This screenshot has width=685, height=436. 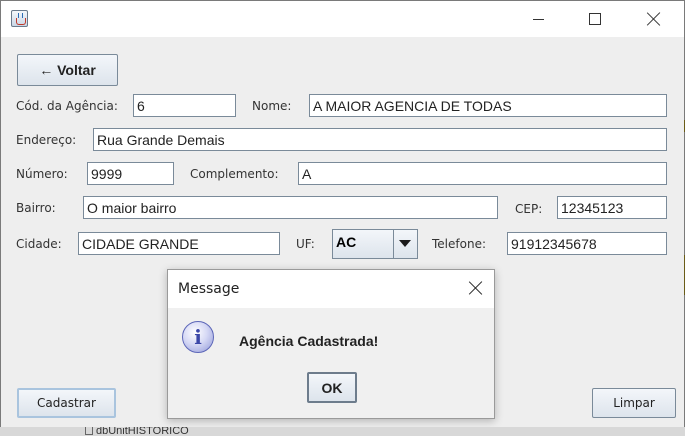 What do you see at coordinates (198, 337) in the screenshot?
I see `info-icon: i` at bounding box center [198, 337].